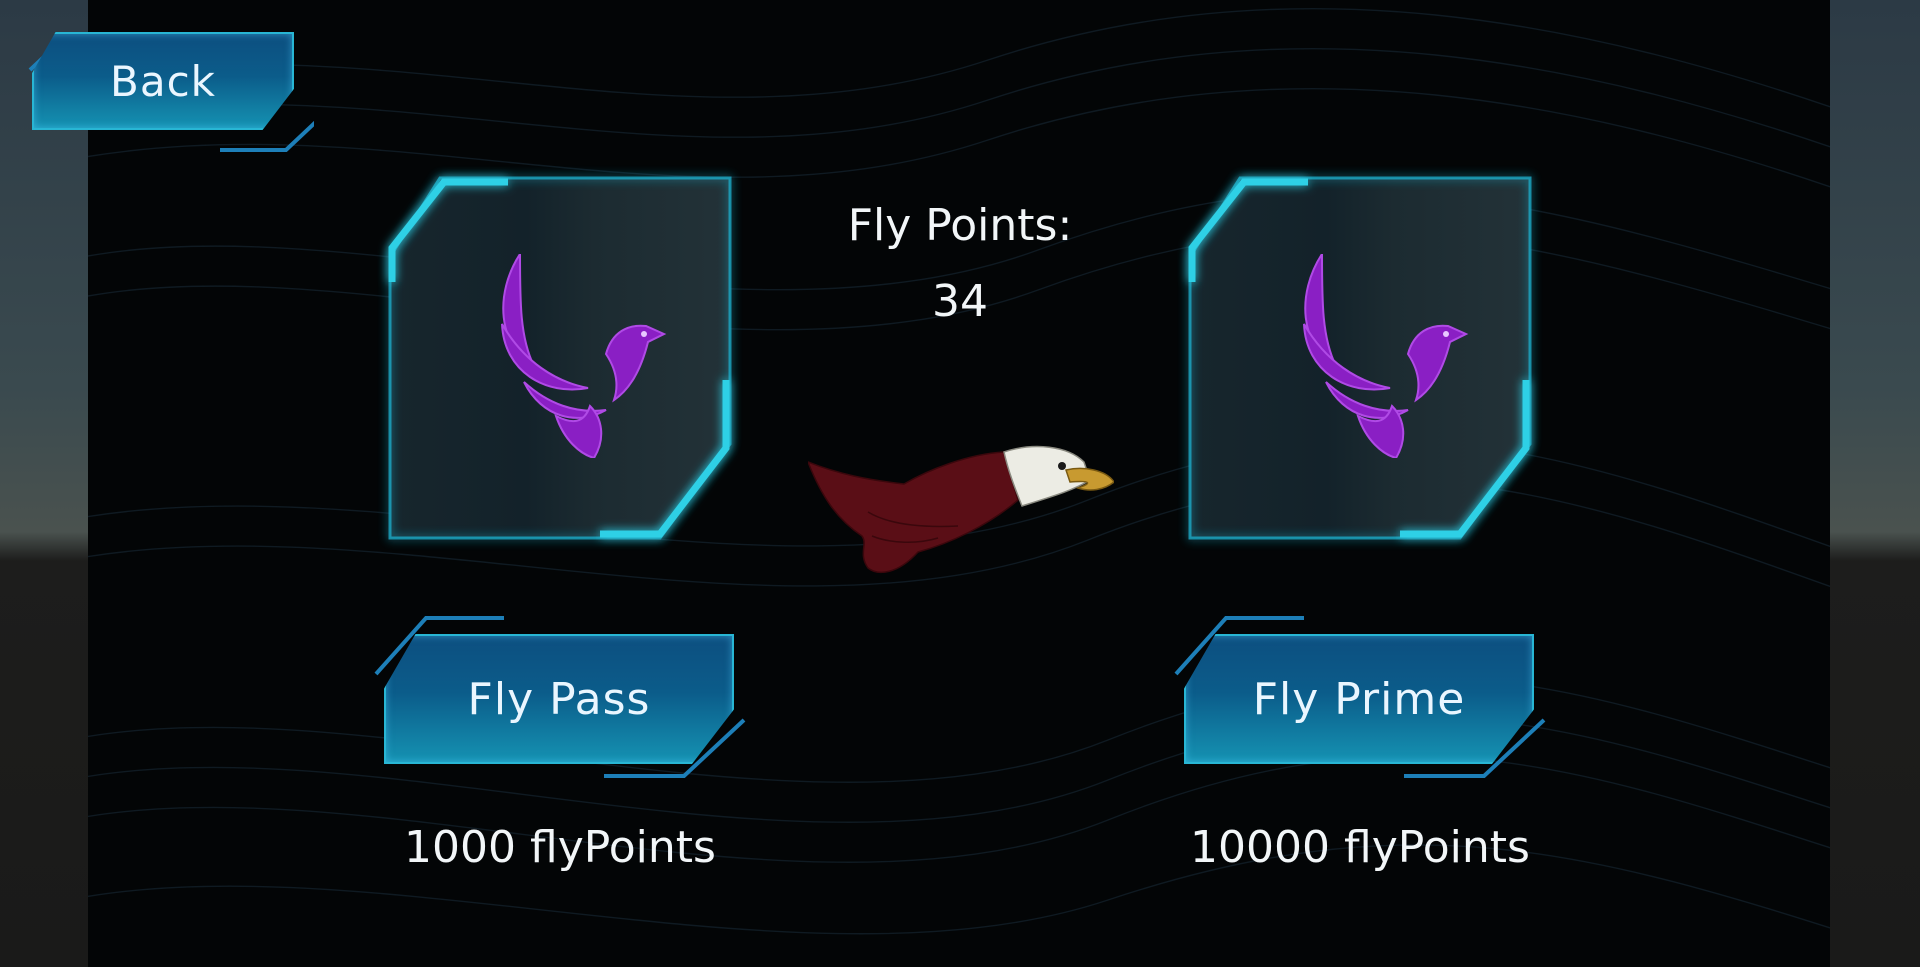 This screenshot has width=1920, height=967. I want to click on eagle-mascot-icon, so click(961, 509).